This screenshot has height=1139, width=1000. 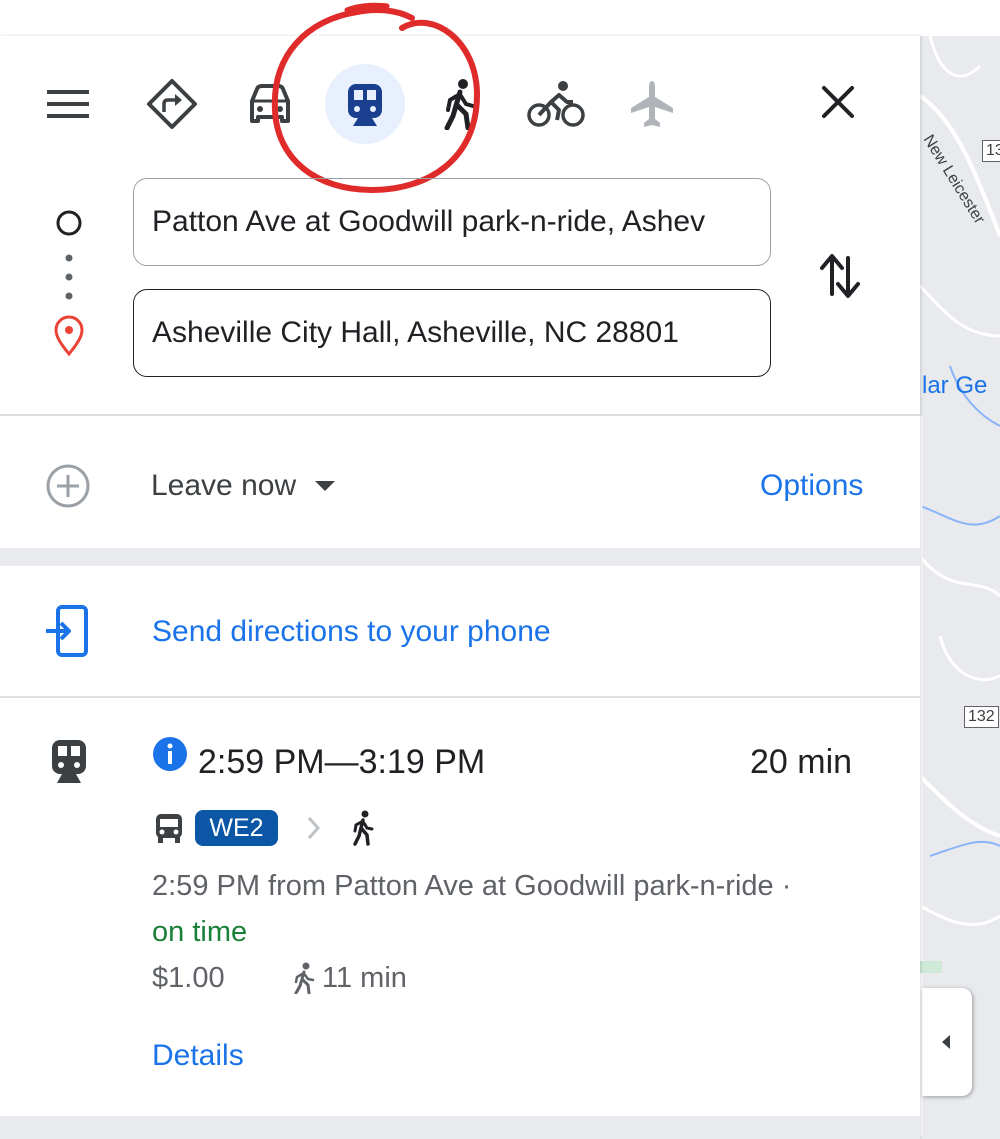 I want to click on collapse-panel-button, so click(x=947, y=1042).